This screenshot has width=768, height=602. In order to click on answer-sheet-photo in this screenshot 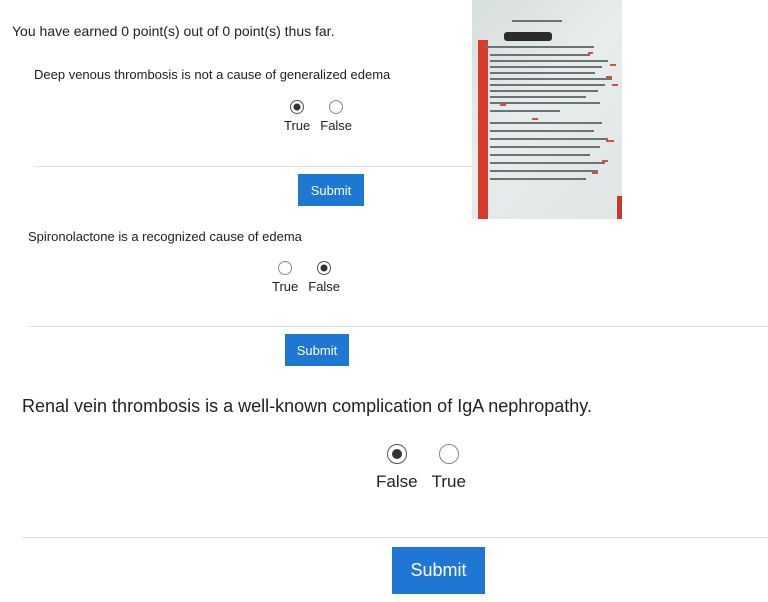, I will do `click(547, 109)`.